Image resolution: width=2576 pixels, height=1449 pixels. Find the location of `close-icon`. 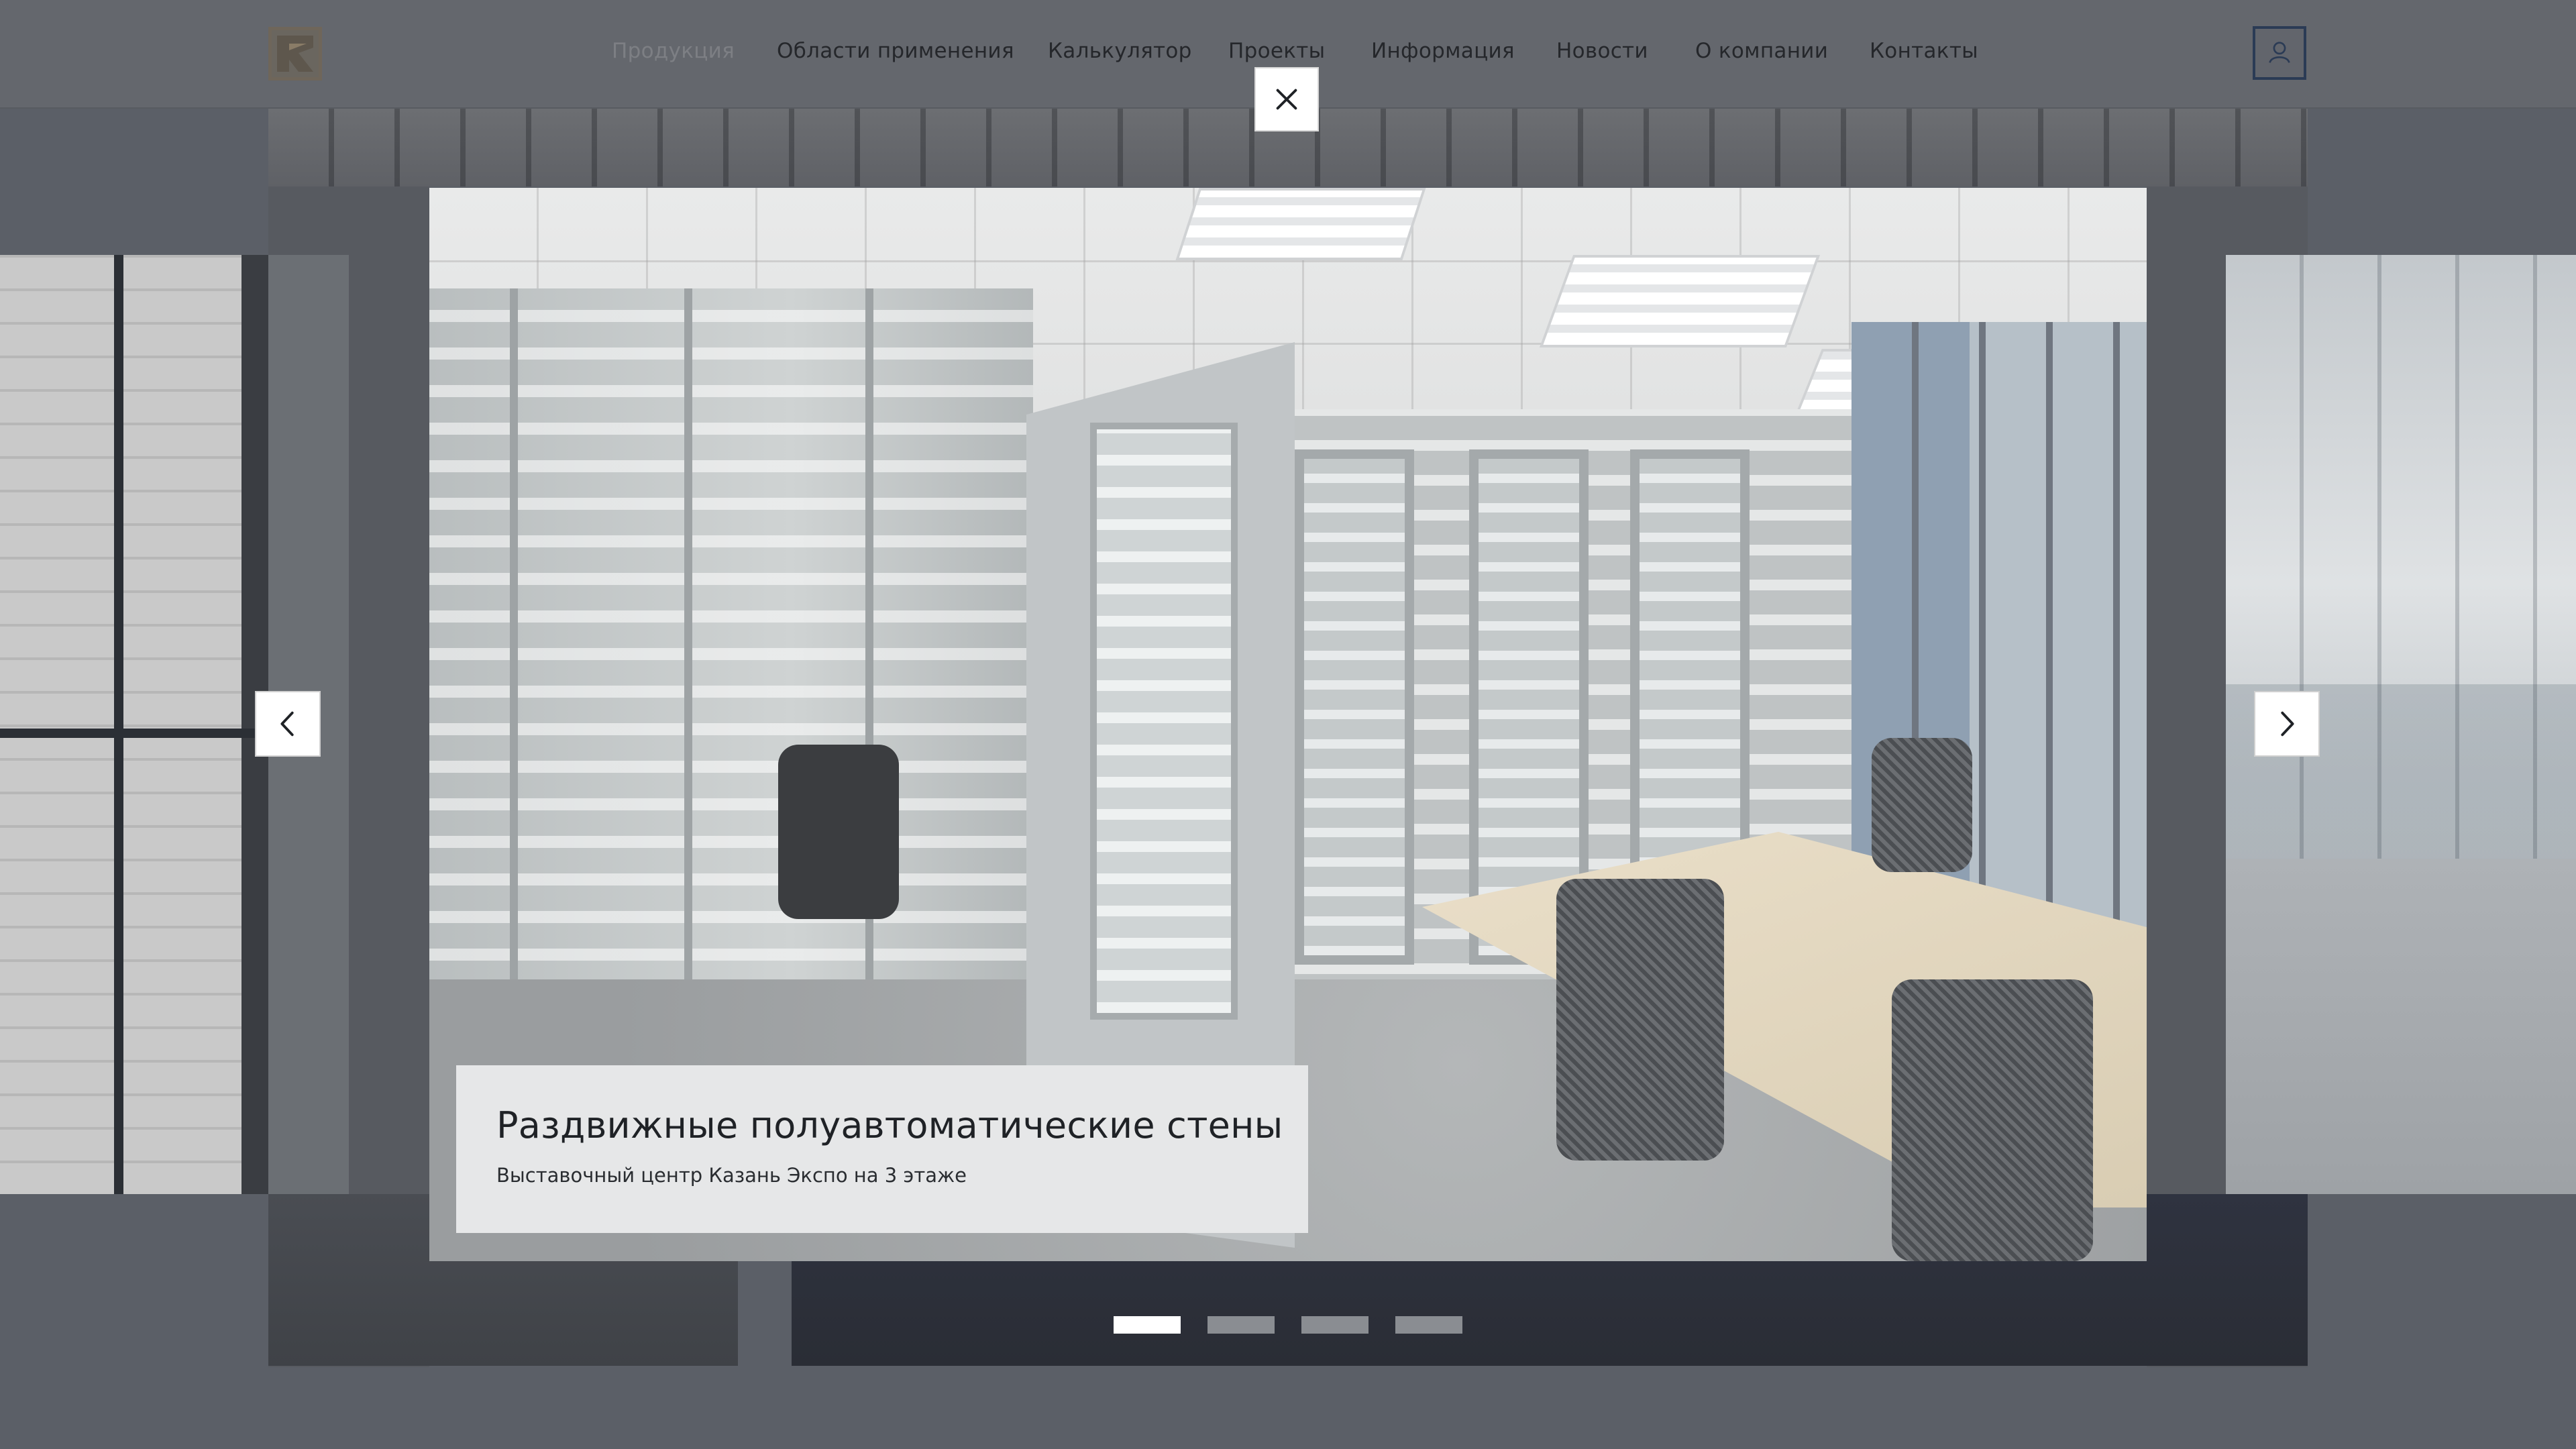

close-icon is located at coordinates (1286, 99).